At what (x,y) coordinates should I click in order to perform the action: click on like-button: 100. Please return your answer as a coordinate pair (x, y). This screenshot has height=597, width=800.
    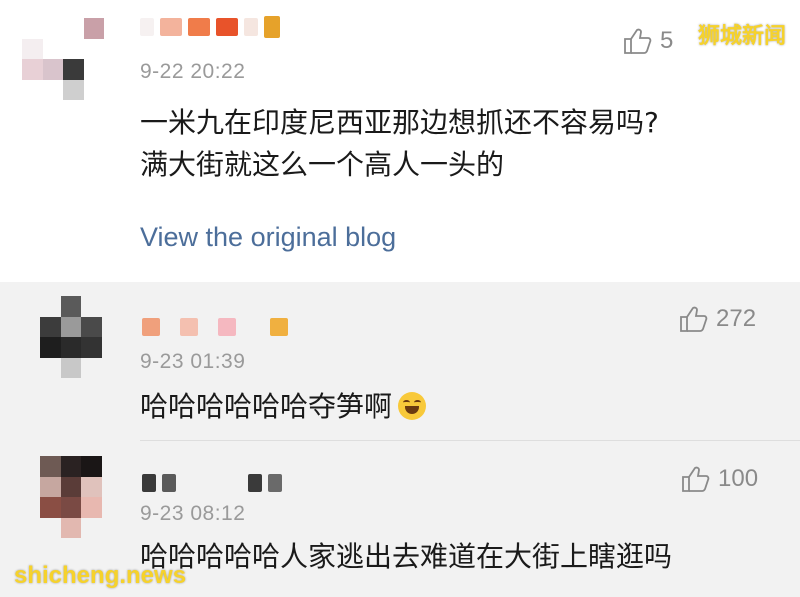
    Looking at the image, I should click on (719, 479).